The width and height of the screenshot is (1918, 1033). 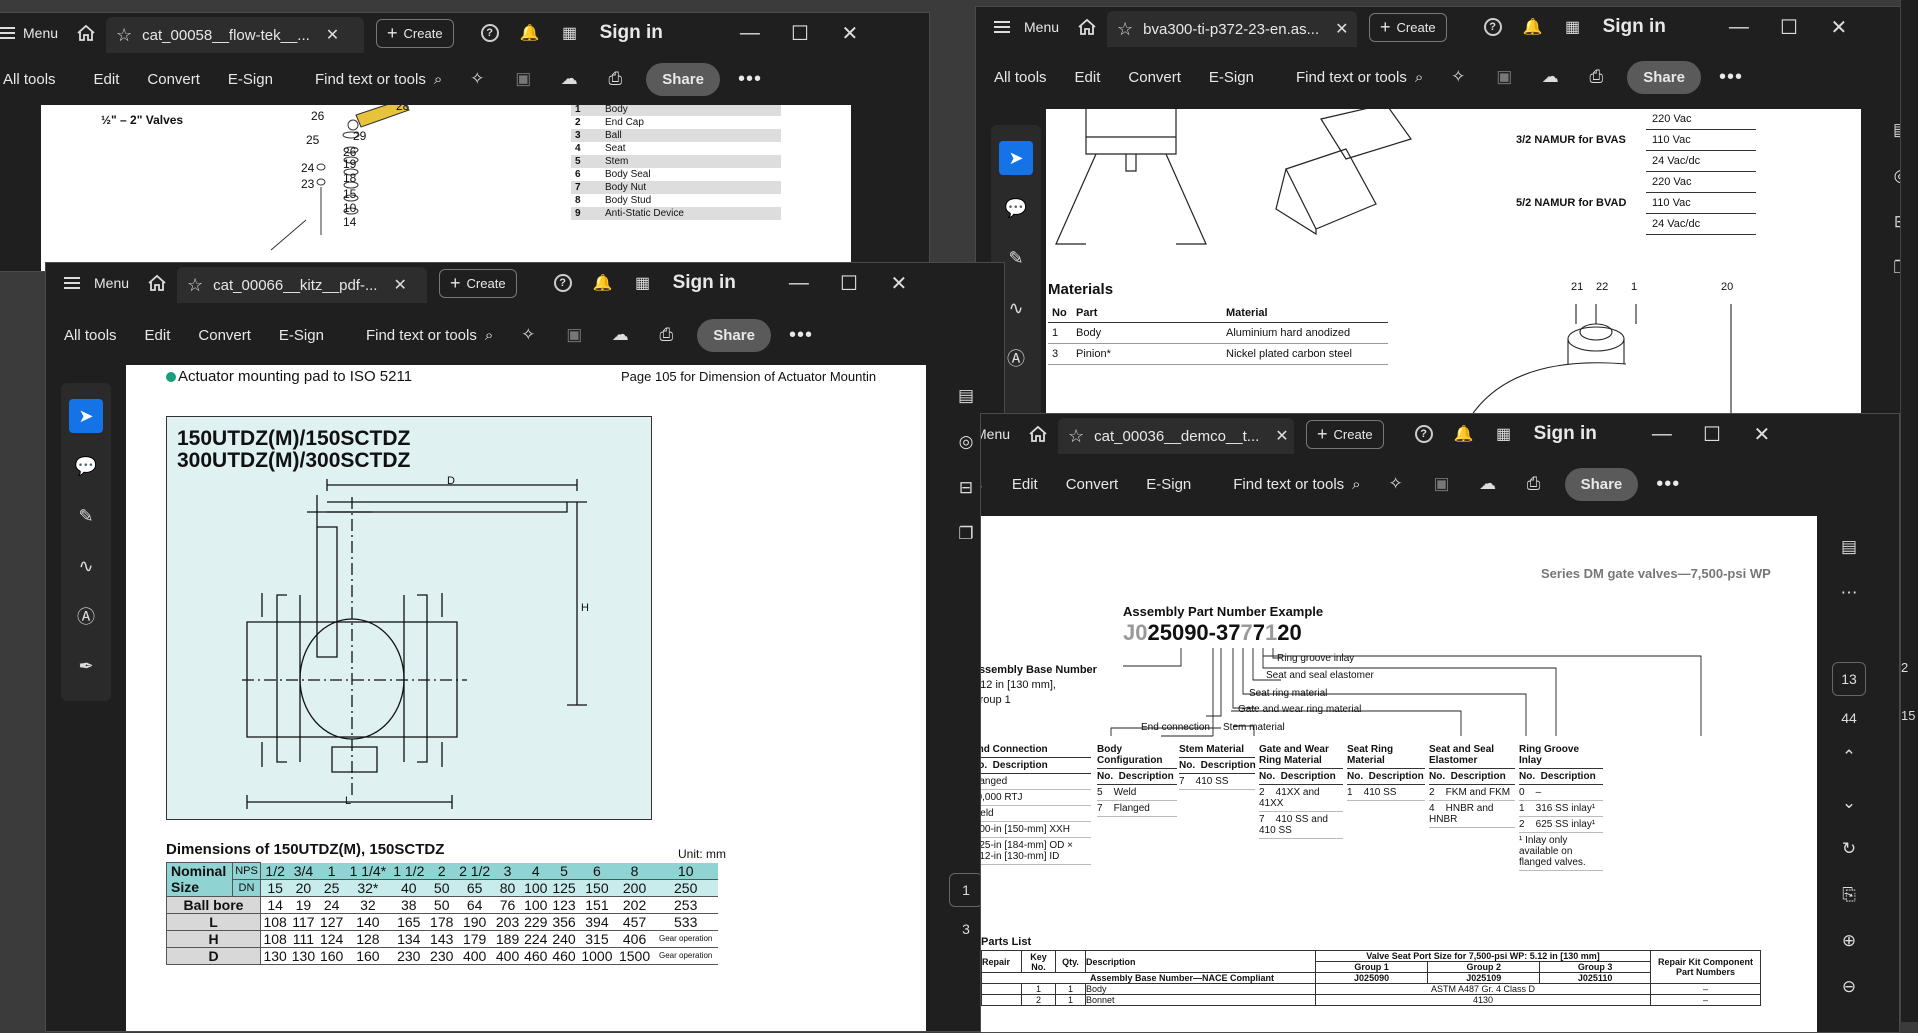 What do you see at coordinates (966, 890) in the screenshot?
I see `current-page-field: 1` at bounding box center [966, 890].